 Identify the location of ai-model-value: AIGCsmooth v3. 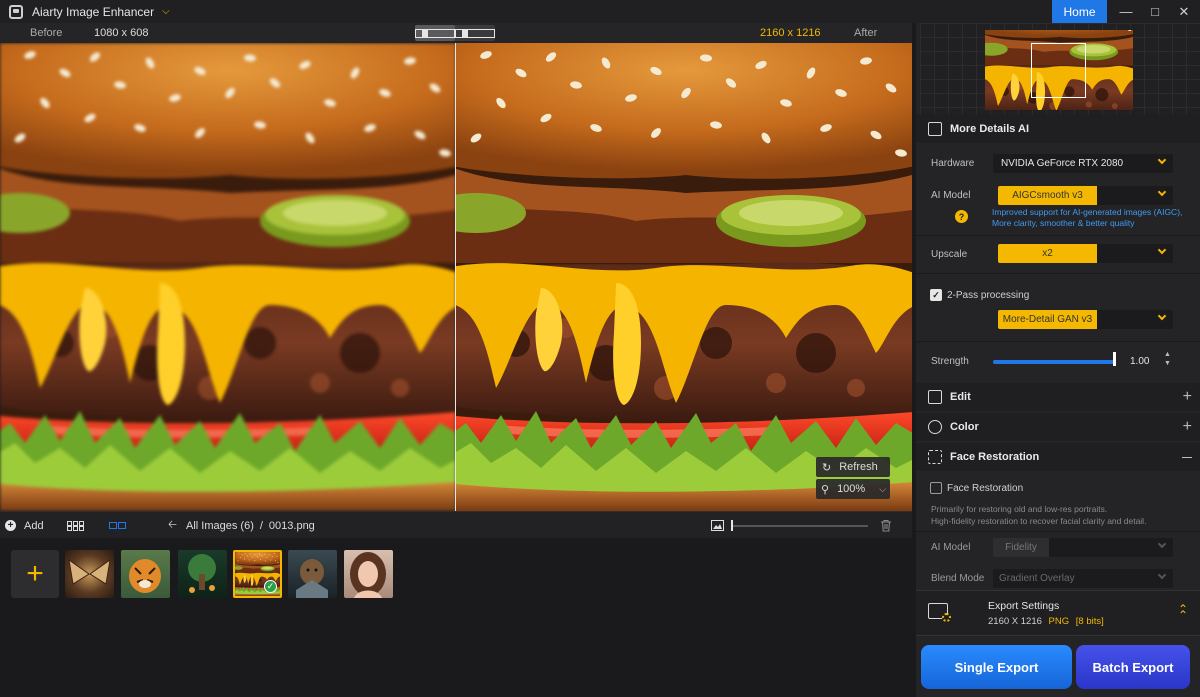
(1047, 195).